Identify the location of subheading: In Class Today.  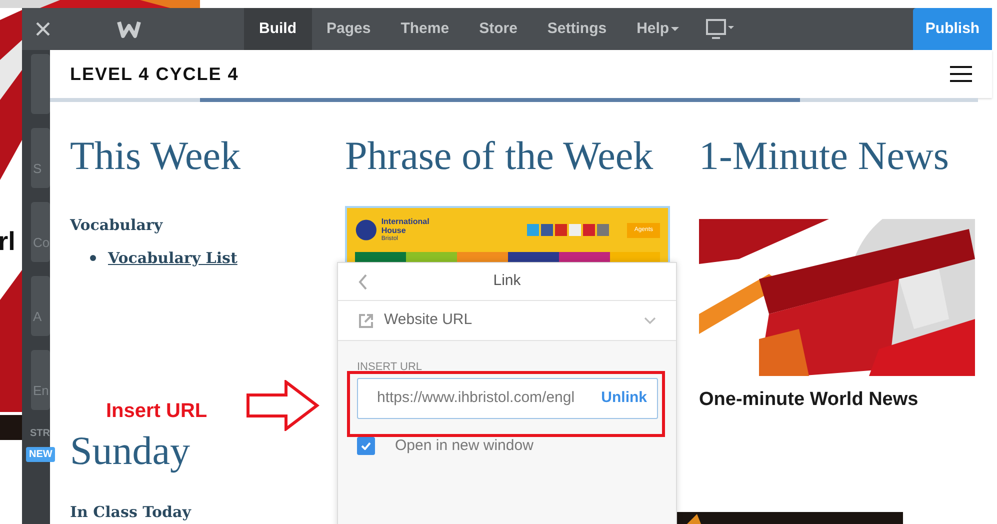
(131, 512).